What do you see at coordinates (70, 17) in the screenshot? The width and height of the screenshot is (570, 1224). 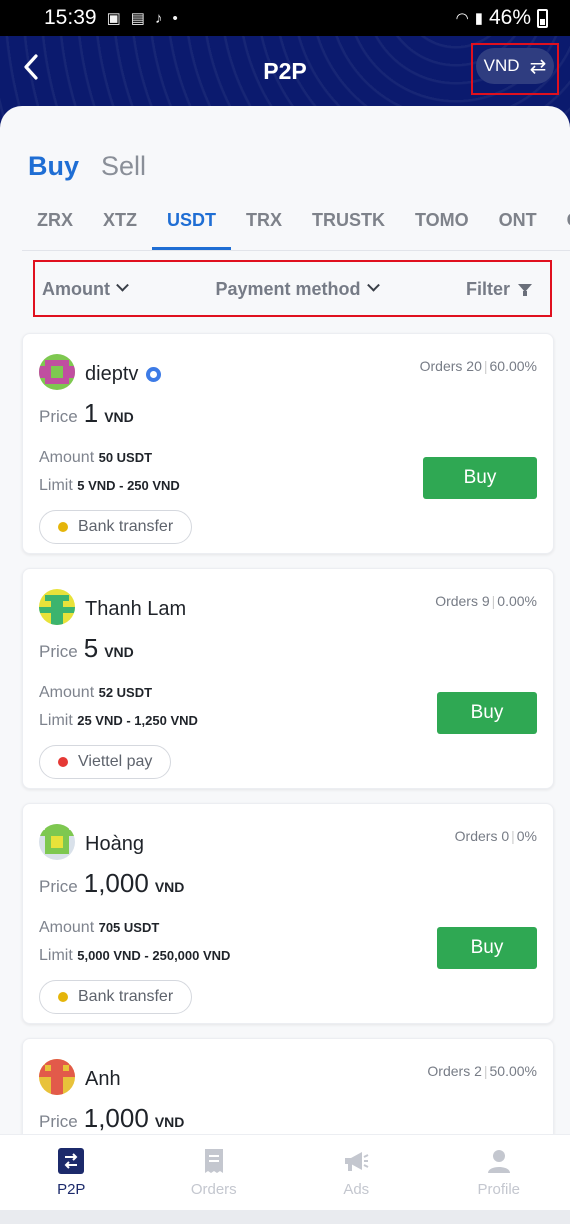 I see `status-time: 15:39` at bounding box center [70, 17].